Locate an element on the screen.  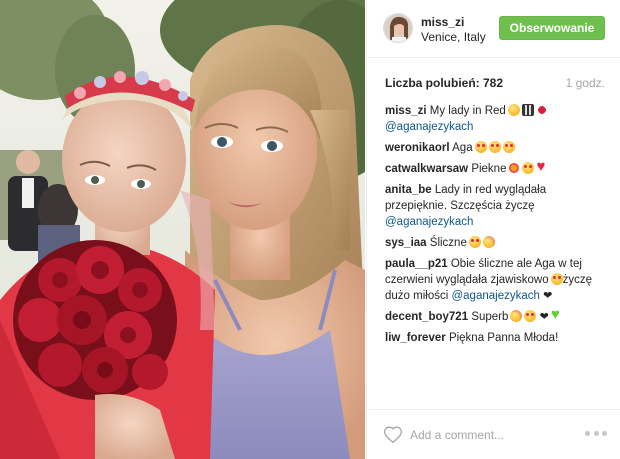
avatar-image is located at coordinates (398, 28).